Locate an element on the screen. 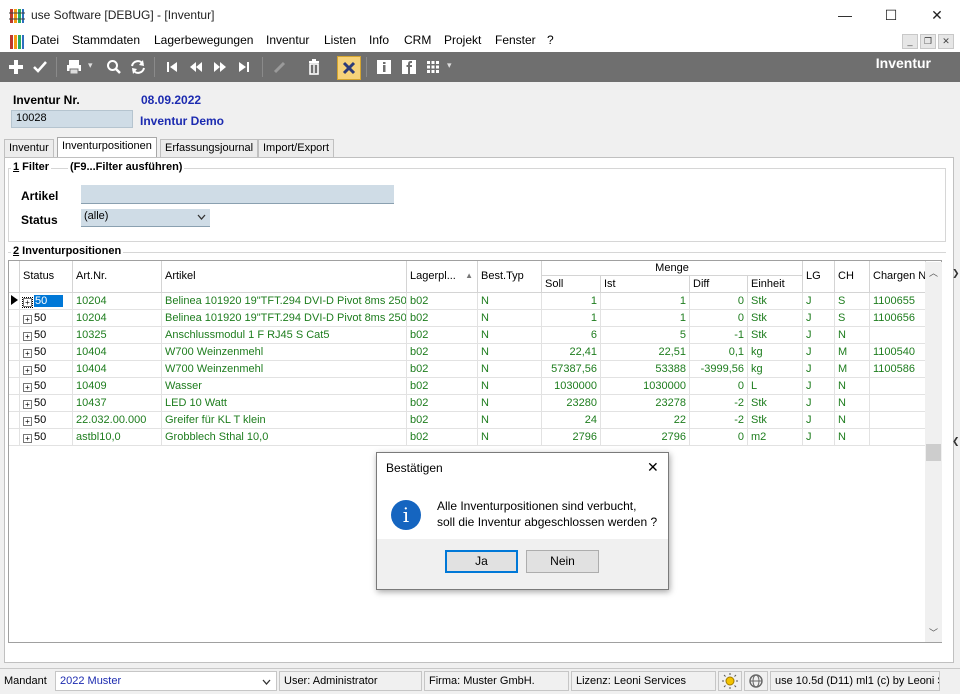  menu-listen: Listen is located at coordinates (340, 40).